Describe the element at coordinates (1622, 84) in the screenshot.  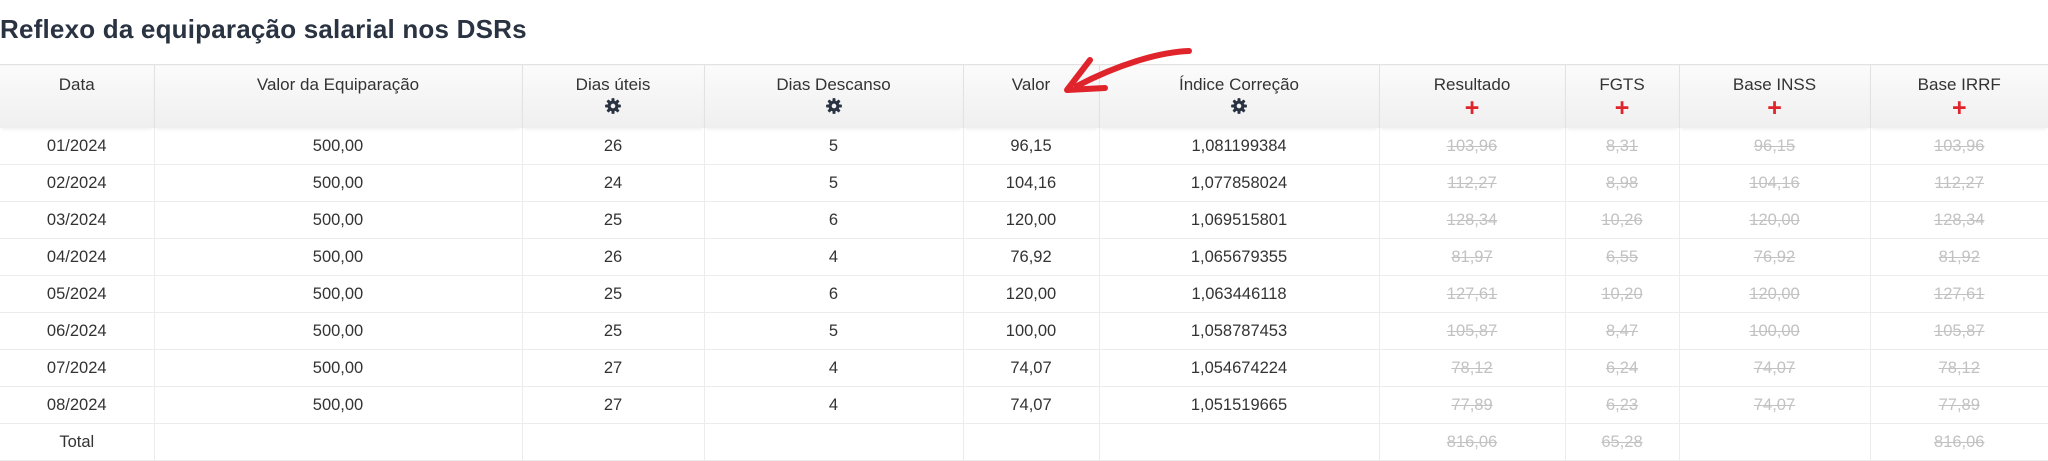
I see `col-header-label: FGTS` at that location.